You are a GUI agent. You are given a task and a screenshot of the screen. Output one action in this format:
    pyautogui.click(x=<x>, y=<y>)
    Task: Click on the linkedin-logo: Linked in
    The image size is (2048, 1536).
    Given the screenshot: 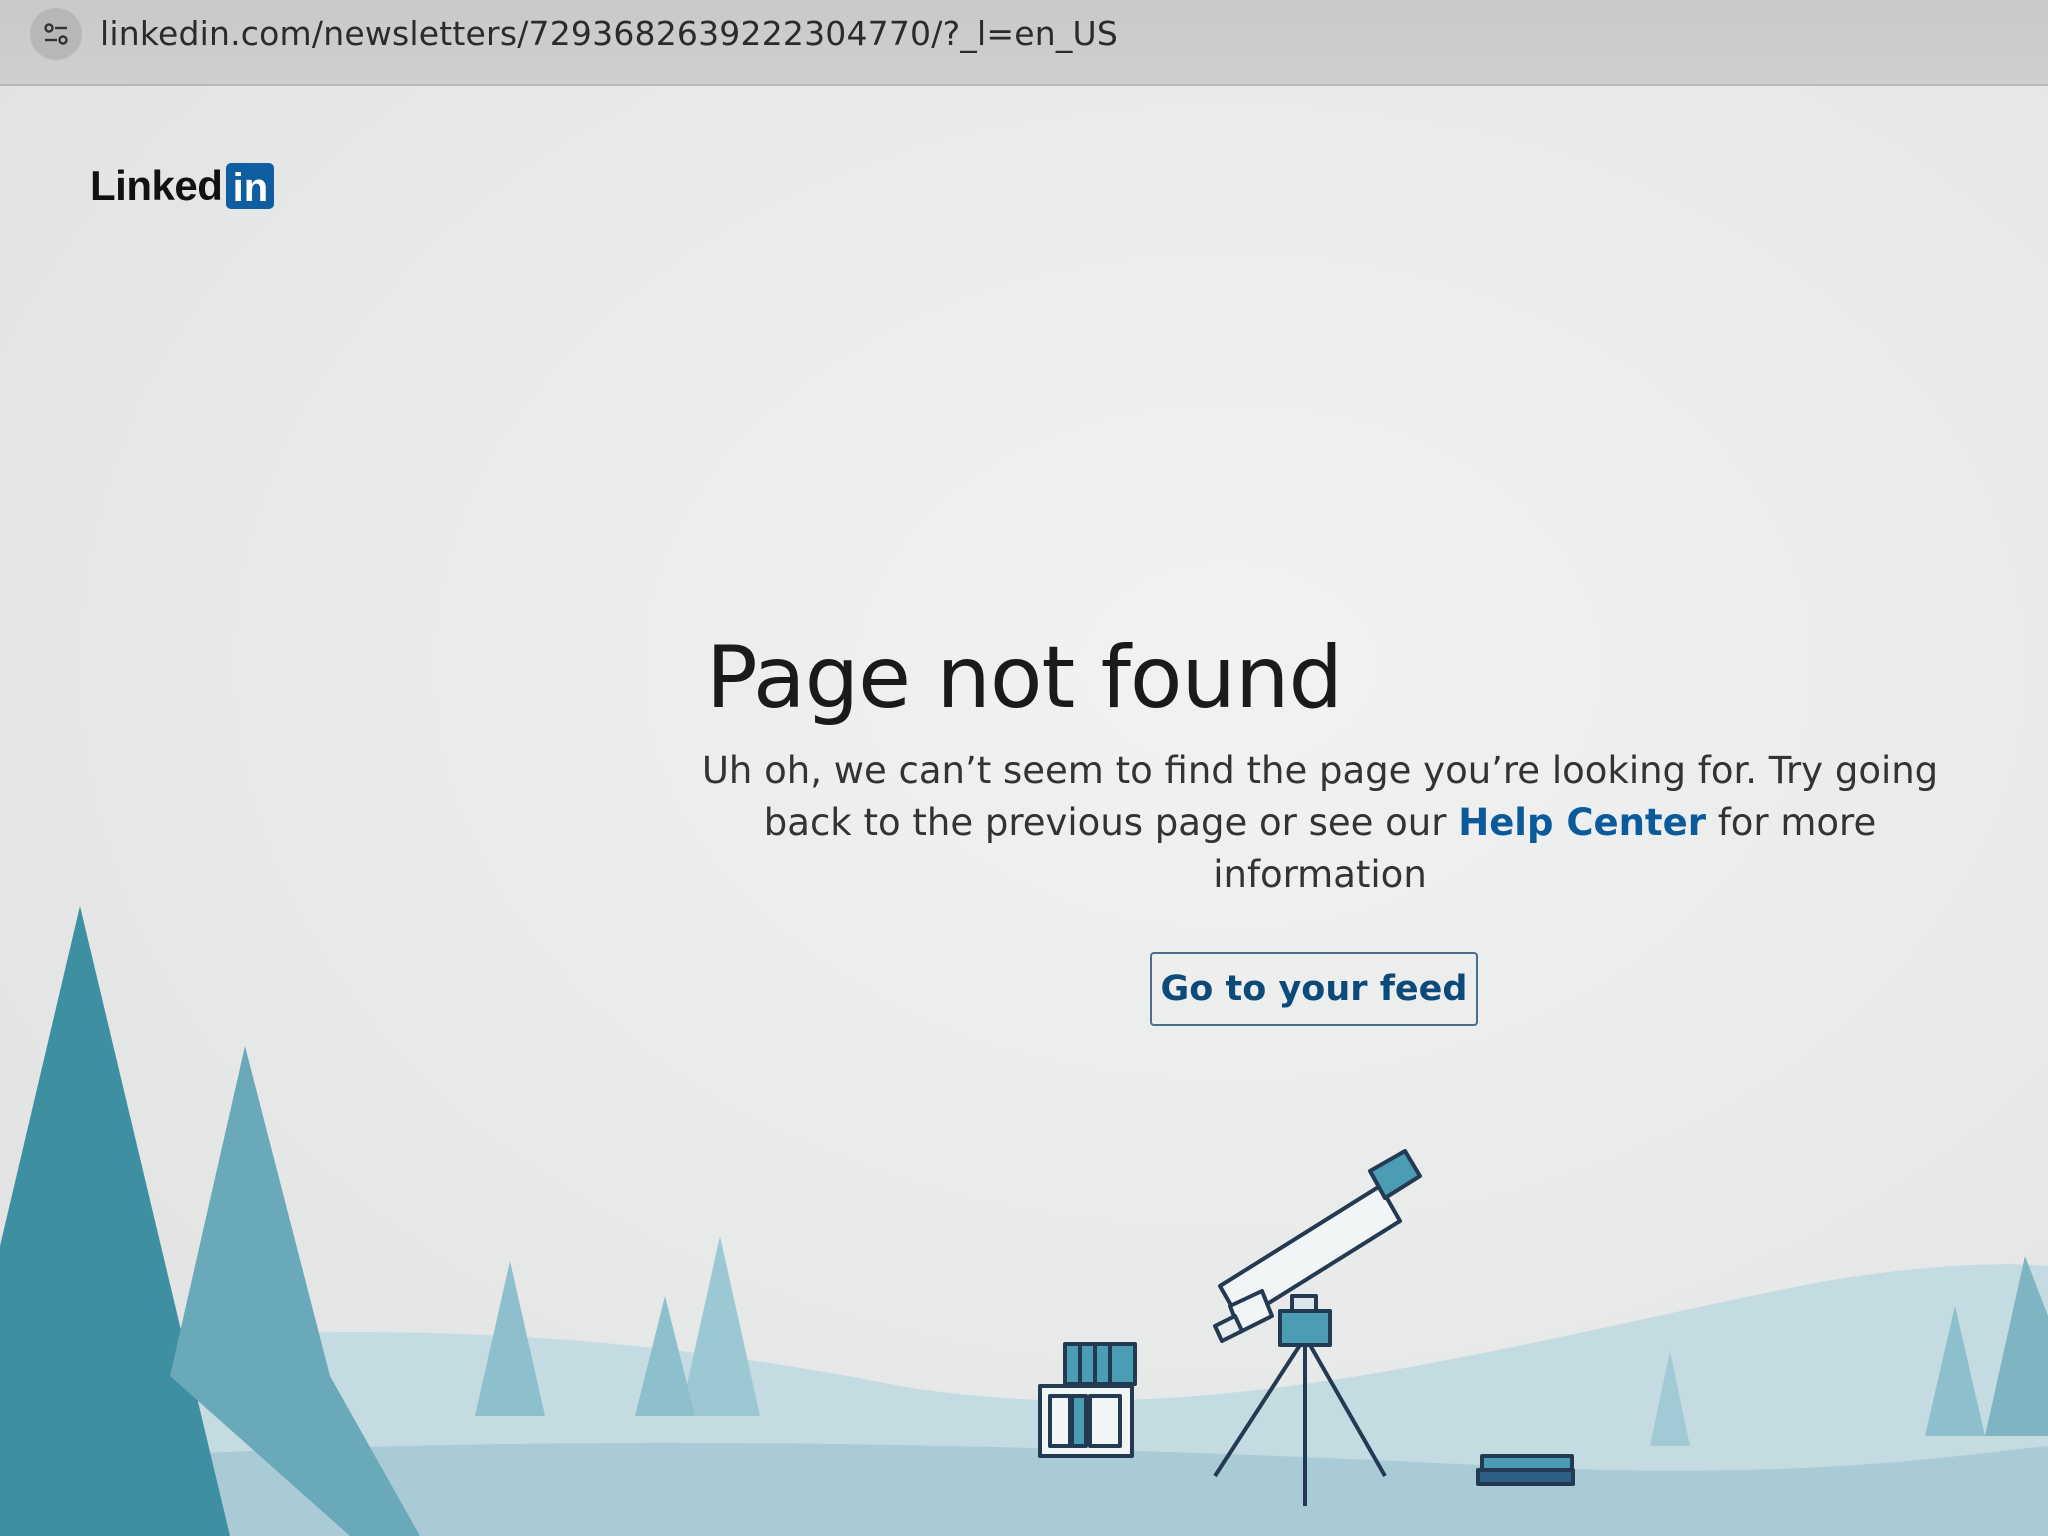 What is the action you would take?
    pyautogui.click(x=182, y=186)
    